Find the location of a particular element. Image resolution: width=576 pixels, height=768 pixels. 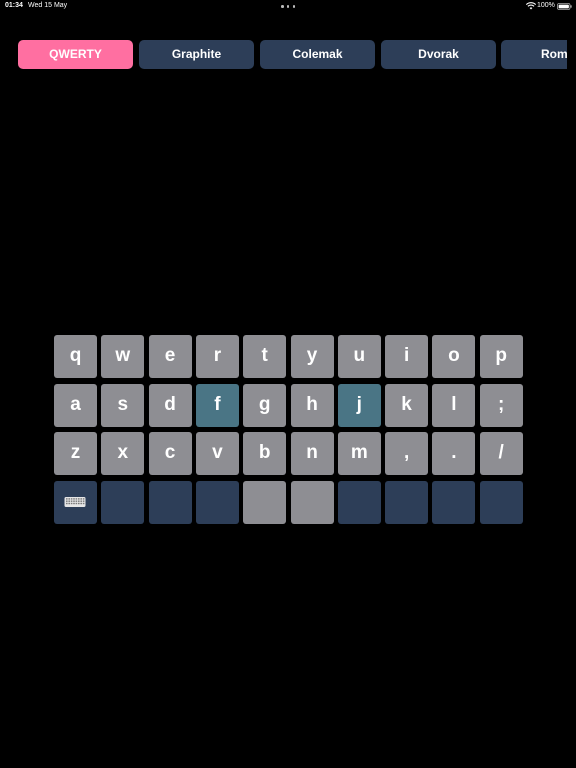

key-/: / is located at coordinates (501, 453).